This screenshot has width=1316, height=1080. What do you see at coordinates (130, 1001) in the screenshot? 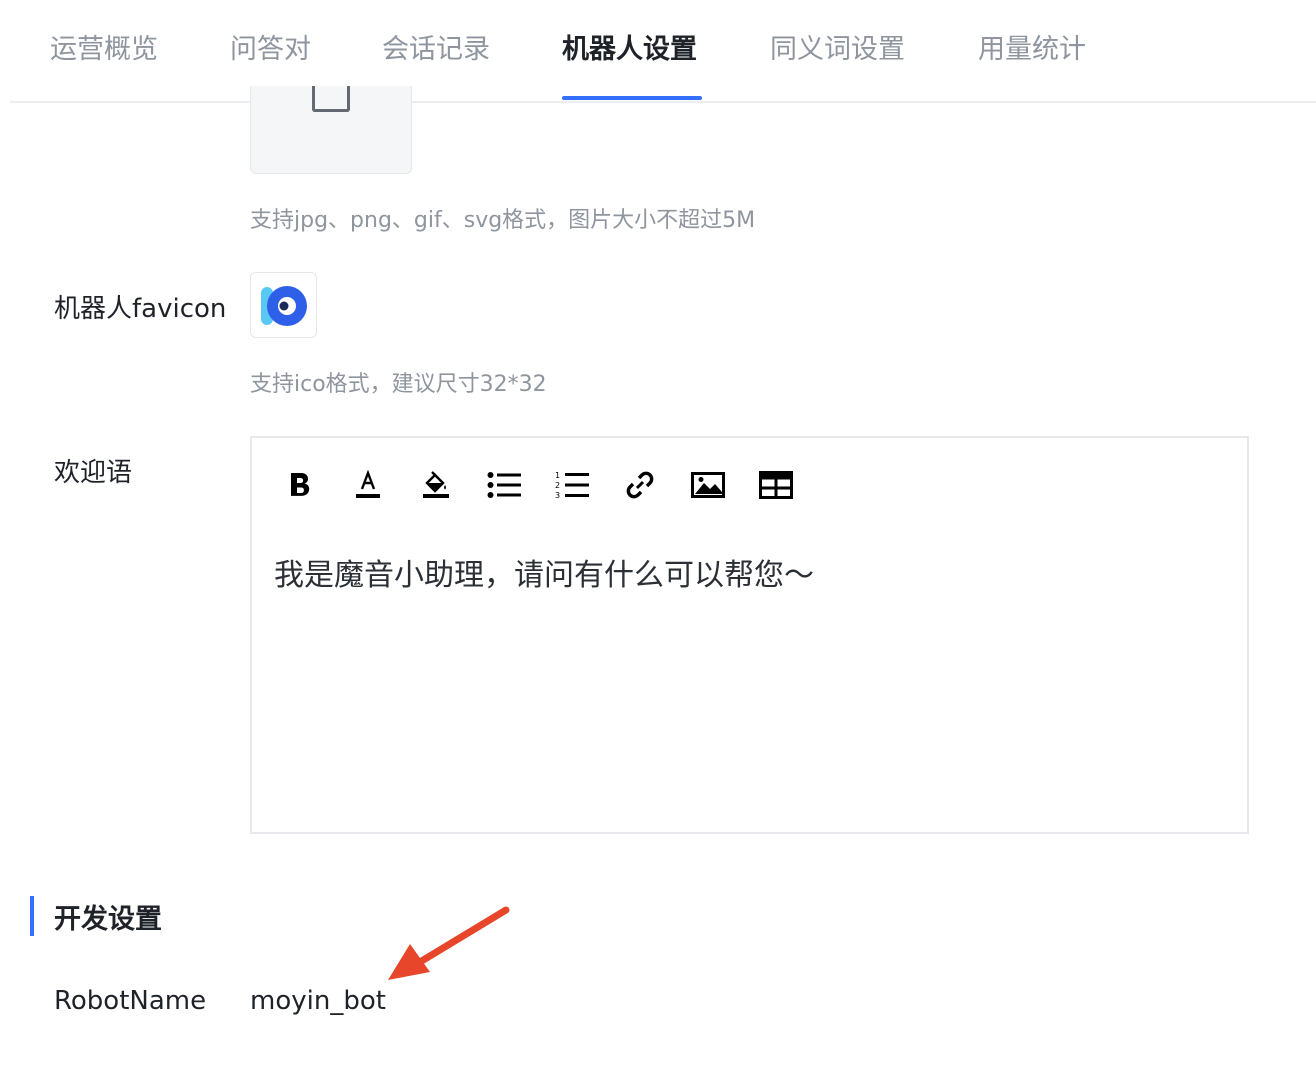
I see `robot-name-label: RobotName` at bounding box center [130, 1001].